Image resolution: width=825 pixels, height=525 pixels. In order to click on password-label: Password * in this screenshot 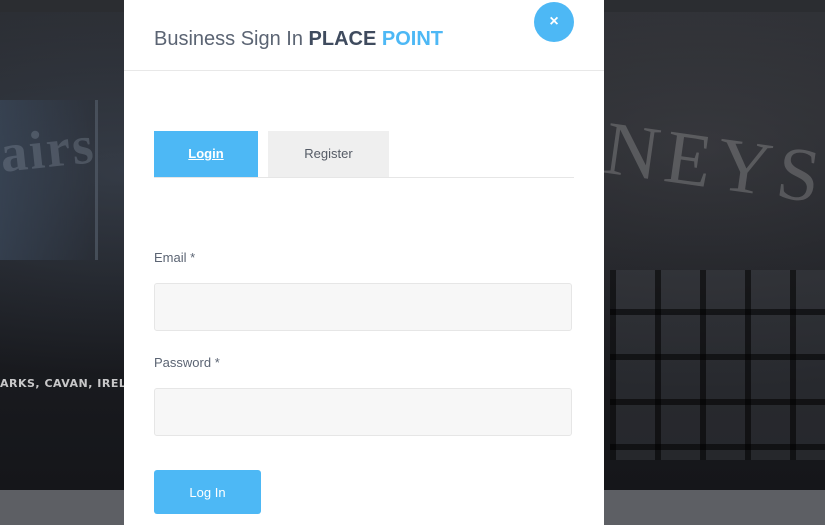, I will do `click(187, 362)`.